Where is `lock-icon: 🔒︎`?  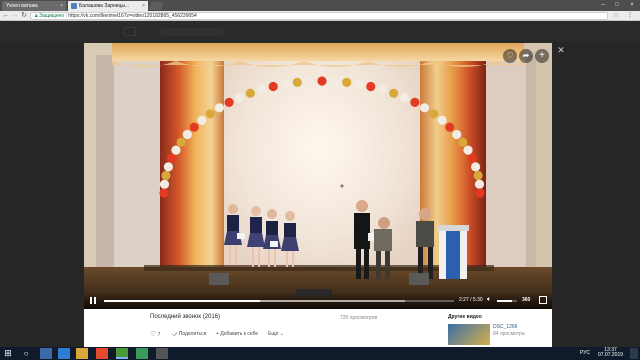
lock-icon: 🔒︎ is located at coordinates (36, 16).